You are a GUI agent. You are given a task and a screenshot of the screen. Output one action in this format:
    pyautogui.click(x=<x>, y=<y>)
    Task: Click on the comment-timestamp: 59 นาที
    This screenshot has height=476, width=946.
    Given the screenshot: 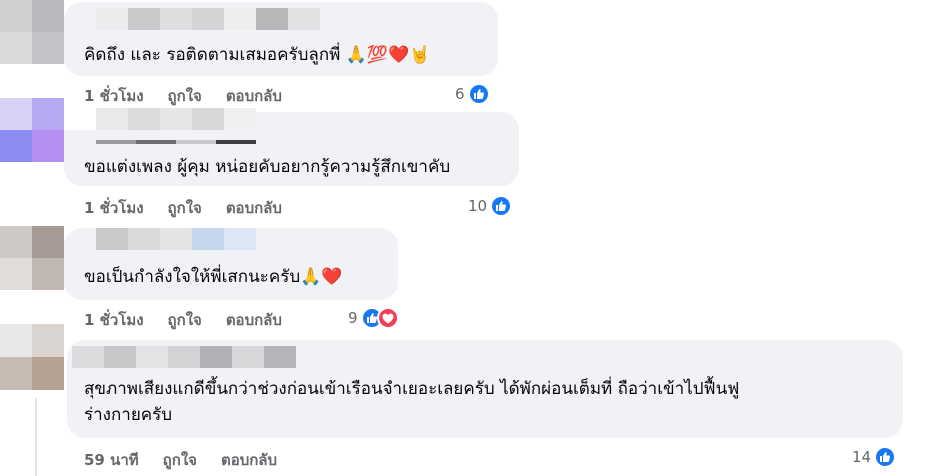 What is the action you would take?
    pyautogui.click(x=111, y=460)
    